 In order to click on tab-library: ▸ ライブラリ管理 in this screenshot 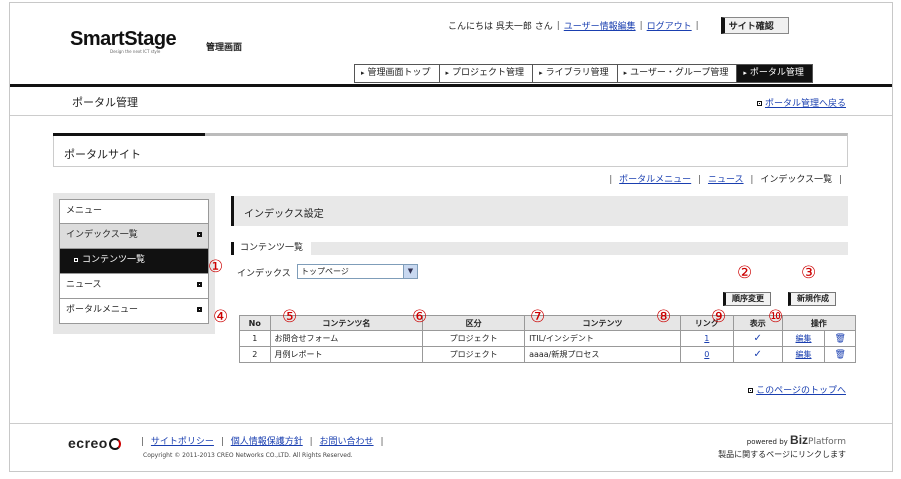, I will do `click(575, 73)`.